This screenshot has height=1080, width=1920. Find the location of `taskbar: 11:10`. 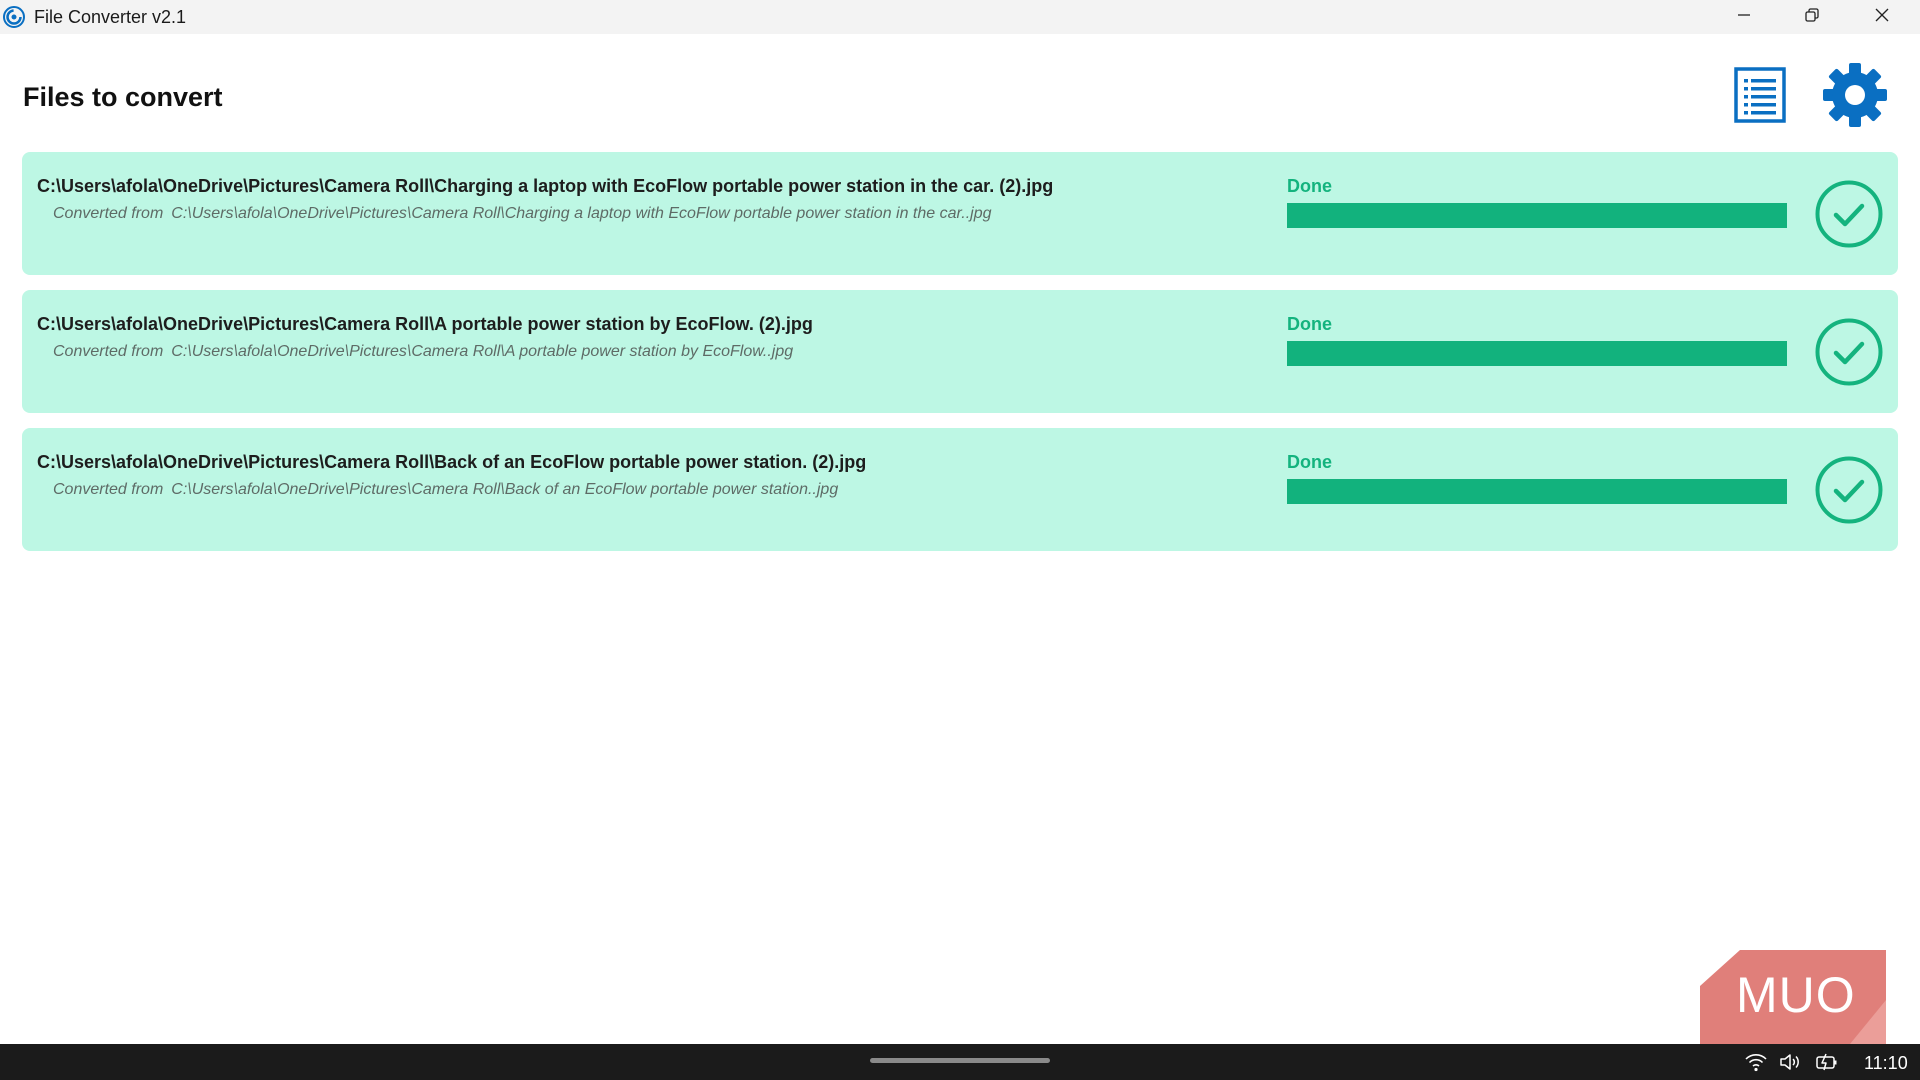

taskbar: 11:10 is located at coordinates (960, 1062).